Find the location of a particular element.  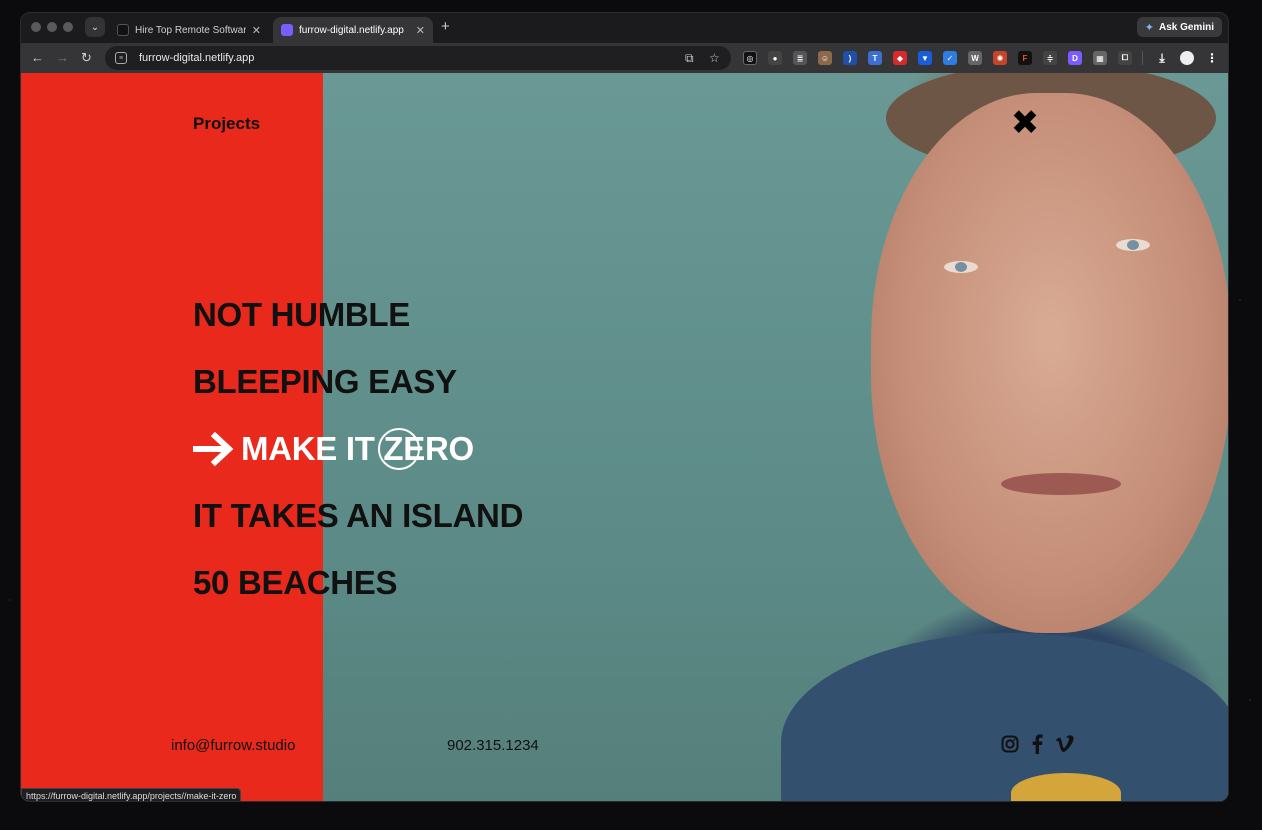

menu-item-label: BLEEPING EASY is located at coordinates (325, 381).